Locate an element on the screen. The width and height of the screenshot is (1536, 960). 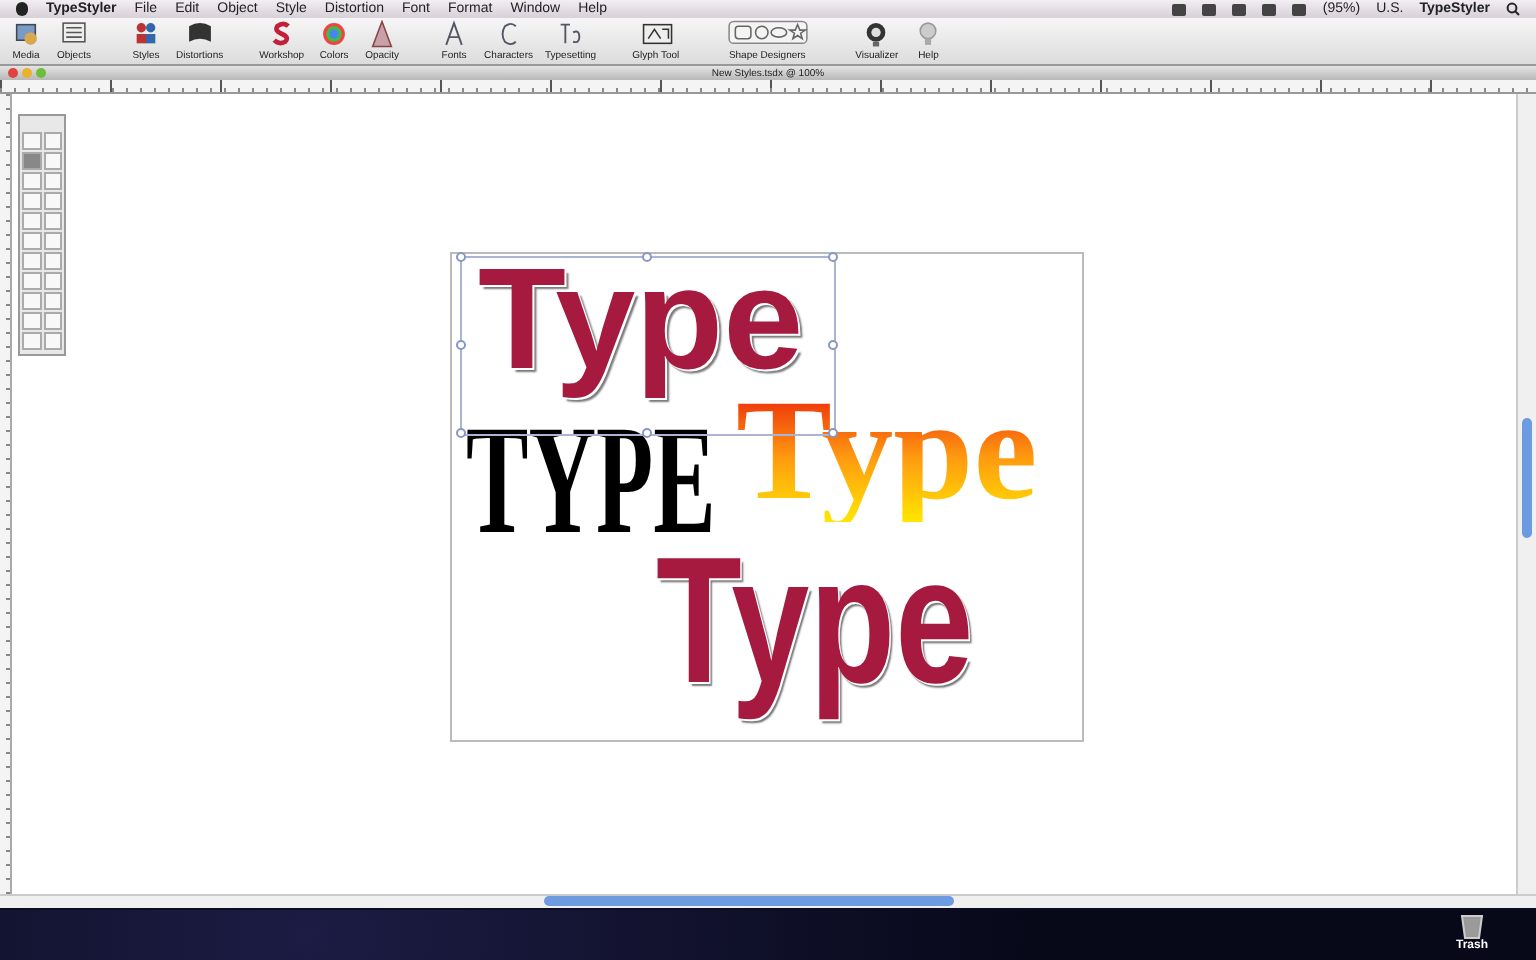
horizontal-scrollbar is located at coordinates (768, 901).